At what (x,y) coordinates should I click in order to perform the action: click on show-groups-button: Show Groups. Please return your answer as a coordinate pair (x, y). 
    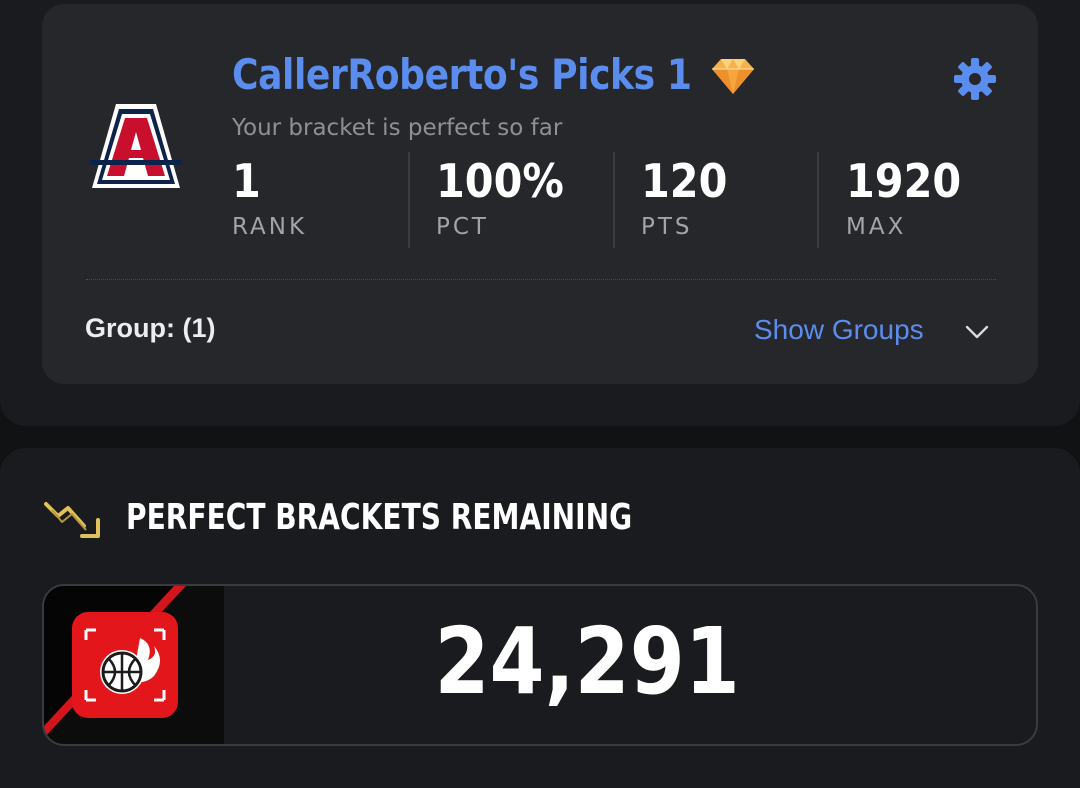
    Looking at the image, I should click on (839, 330).